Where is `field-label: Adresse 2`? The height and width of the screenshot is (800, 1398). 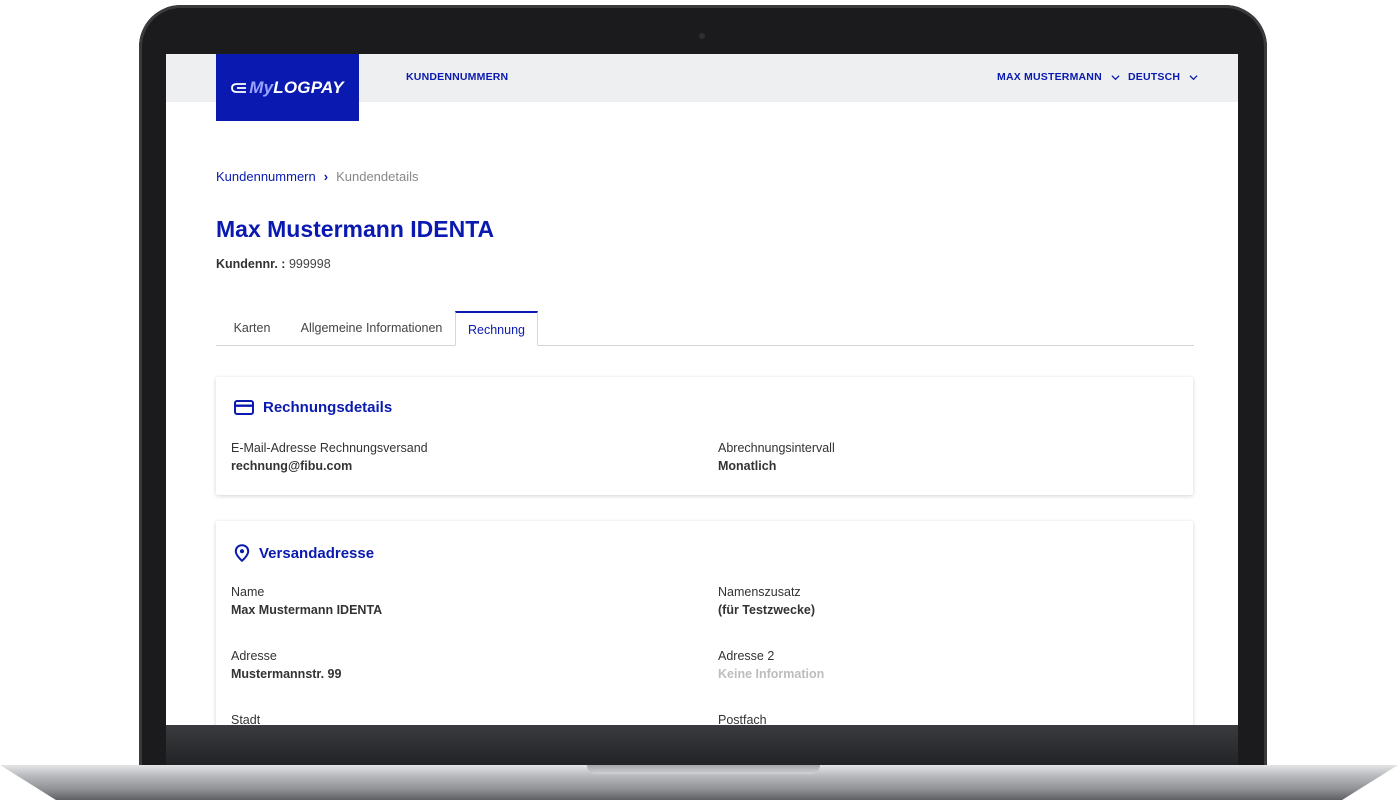 field-label: Adresse 2 is located at coordinates (746, 656).